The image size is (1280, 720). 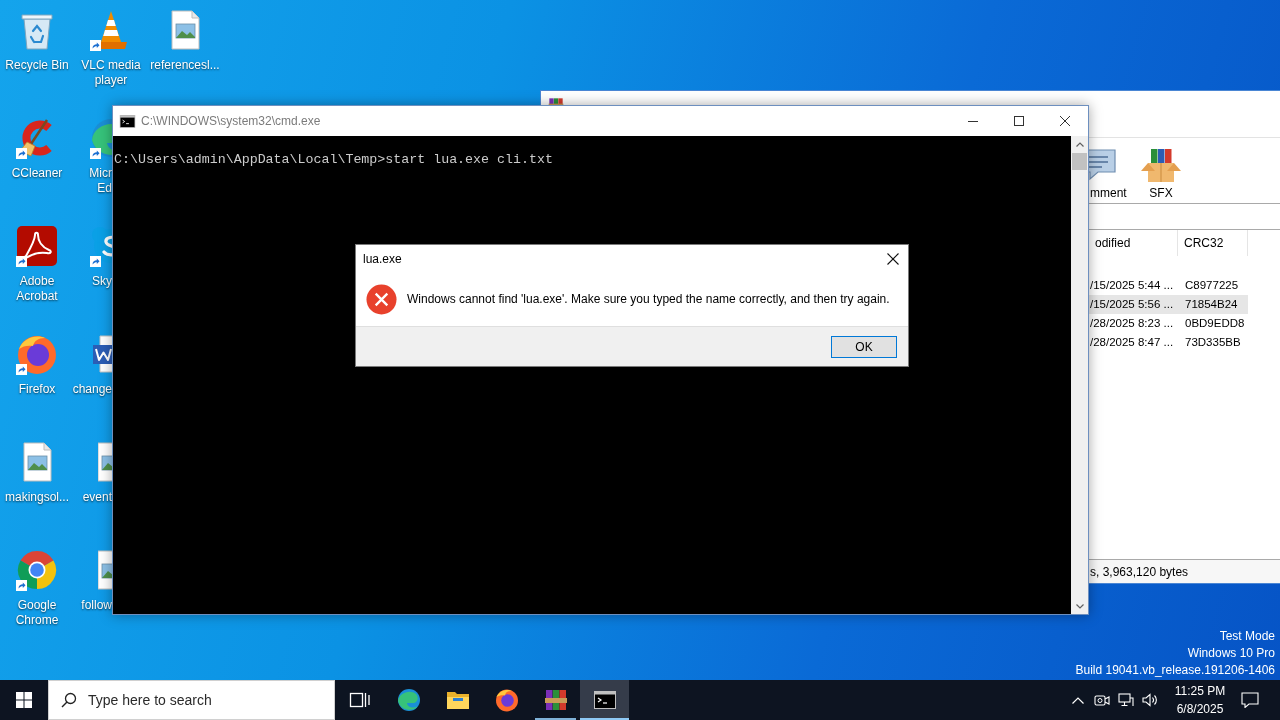 I want to click on desktop-icon-label: Google Chrome, so click(x=37, y=613).